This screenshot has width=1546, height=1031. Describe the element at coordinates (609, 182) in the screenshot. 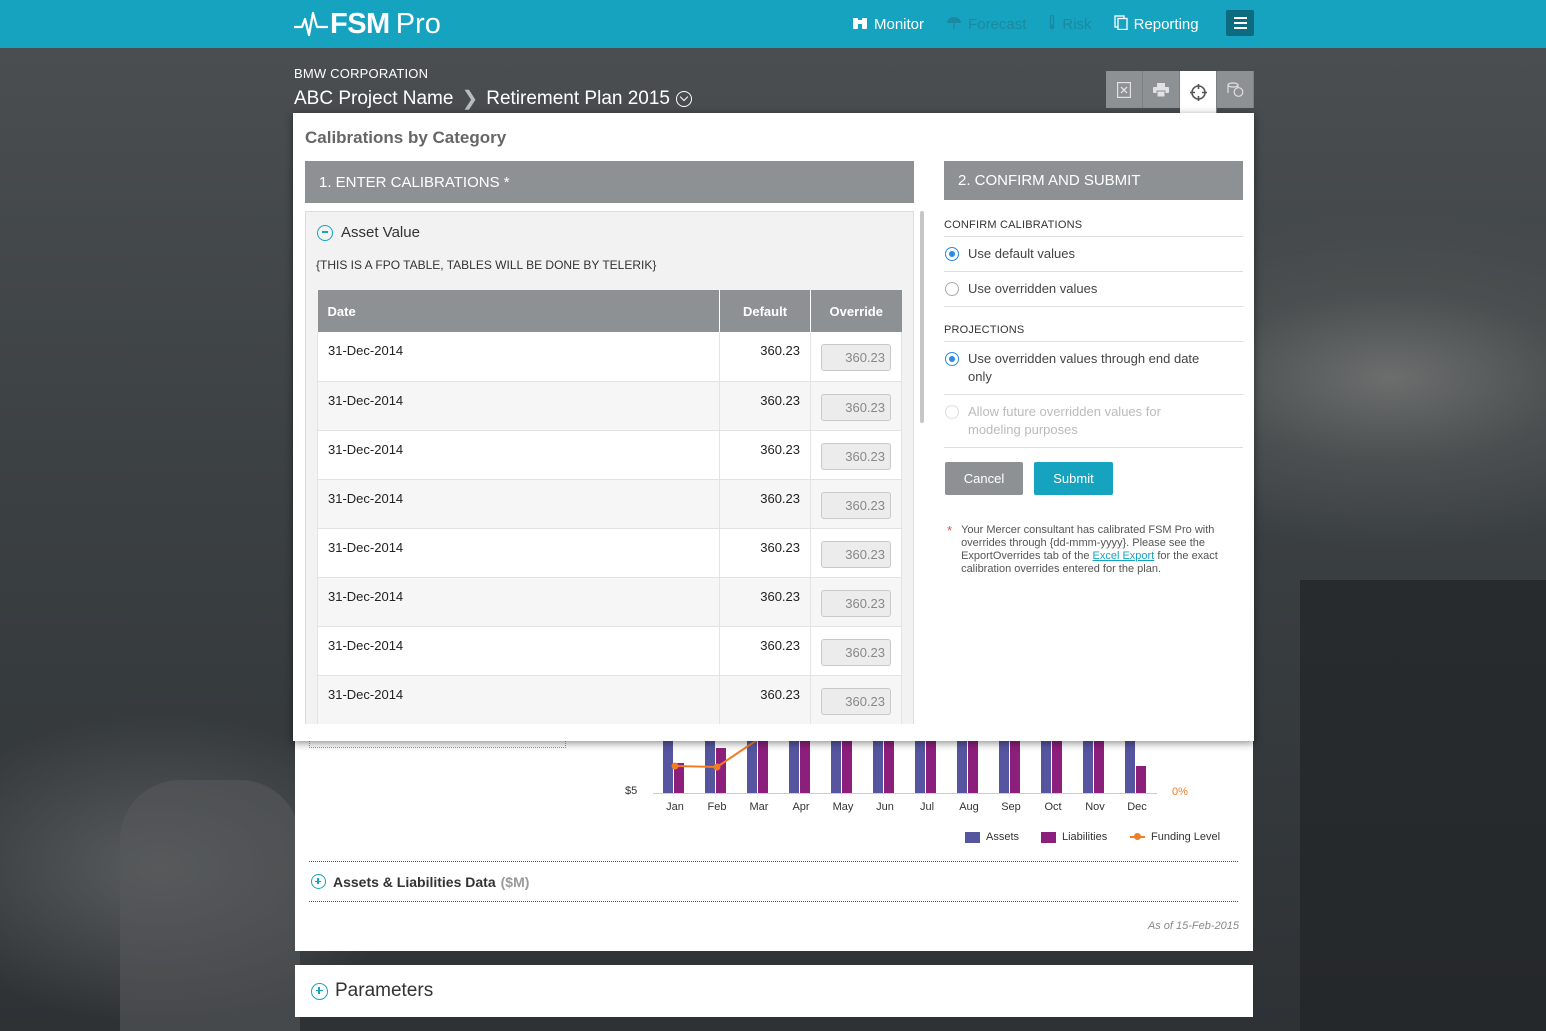

I see `enter-calibrations-header: 1. ENTER CALIBRATIONS *` at that location.